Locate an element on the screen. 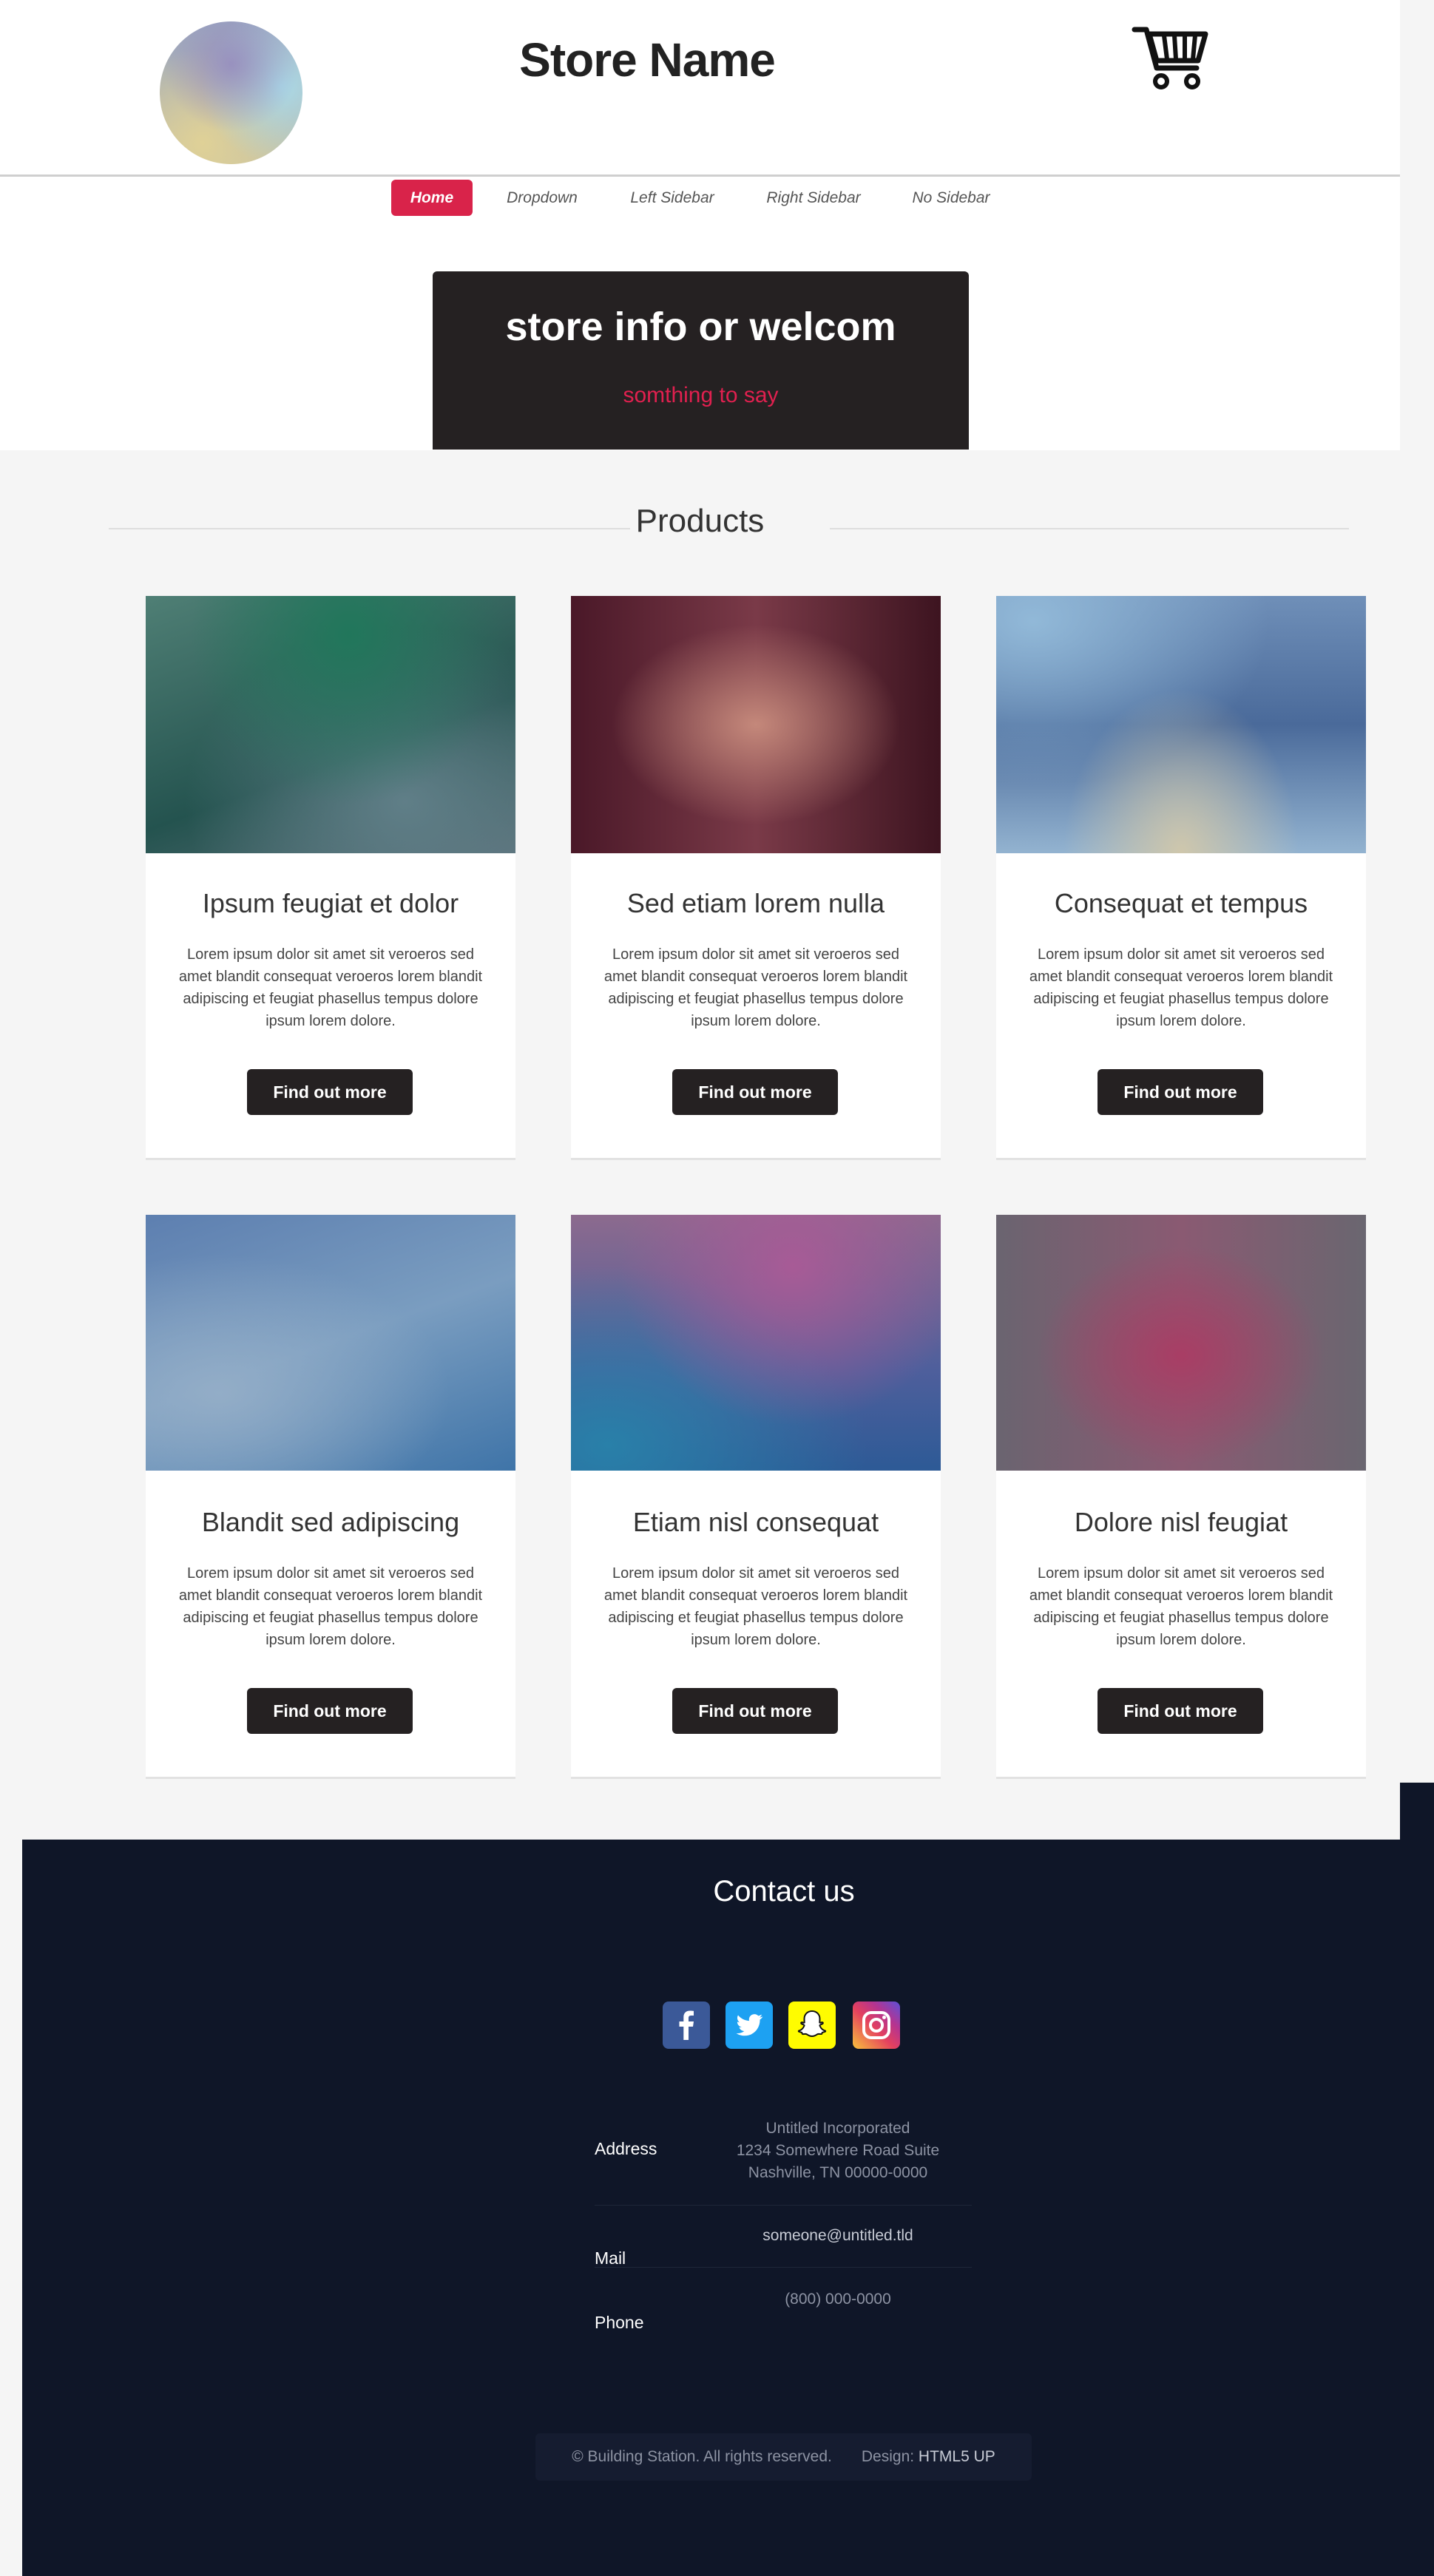  store-logo is located at coordinates (231, 92).